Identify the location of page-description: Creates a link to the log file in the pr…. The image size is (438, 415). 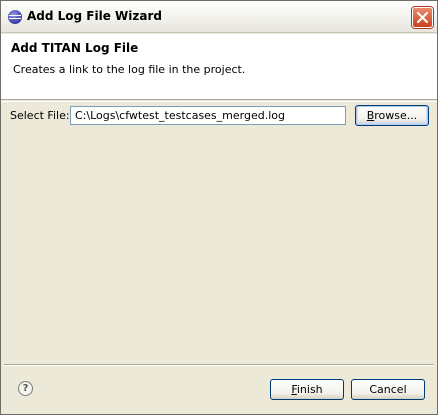
(129, 69).